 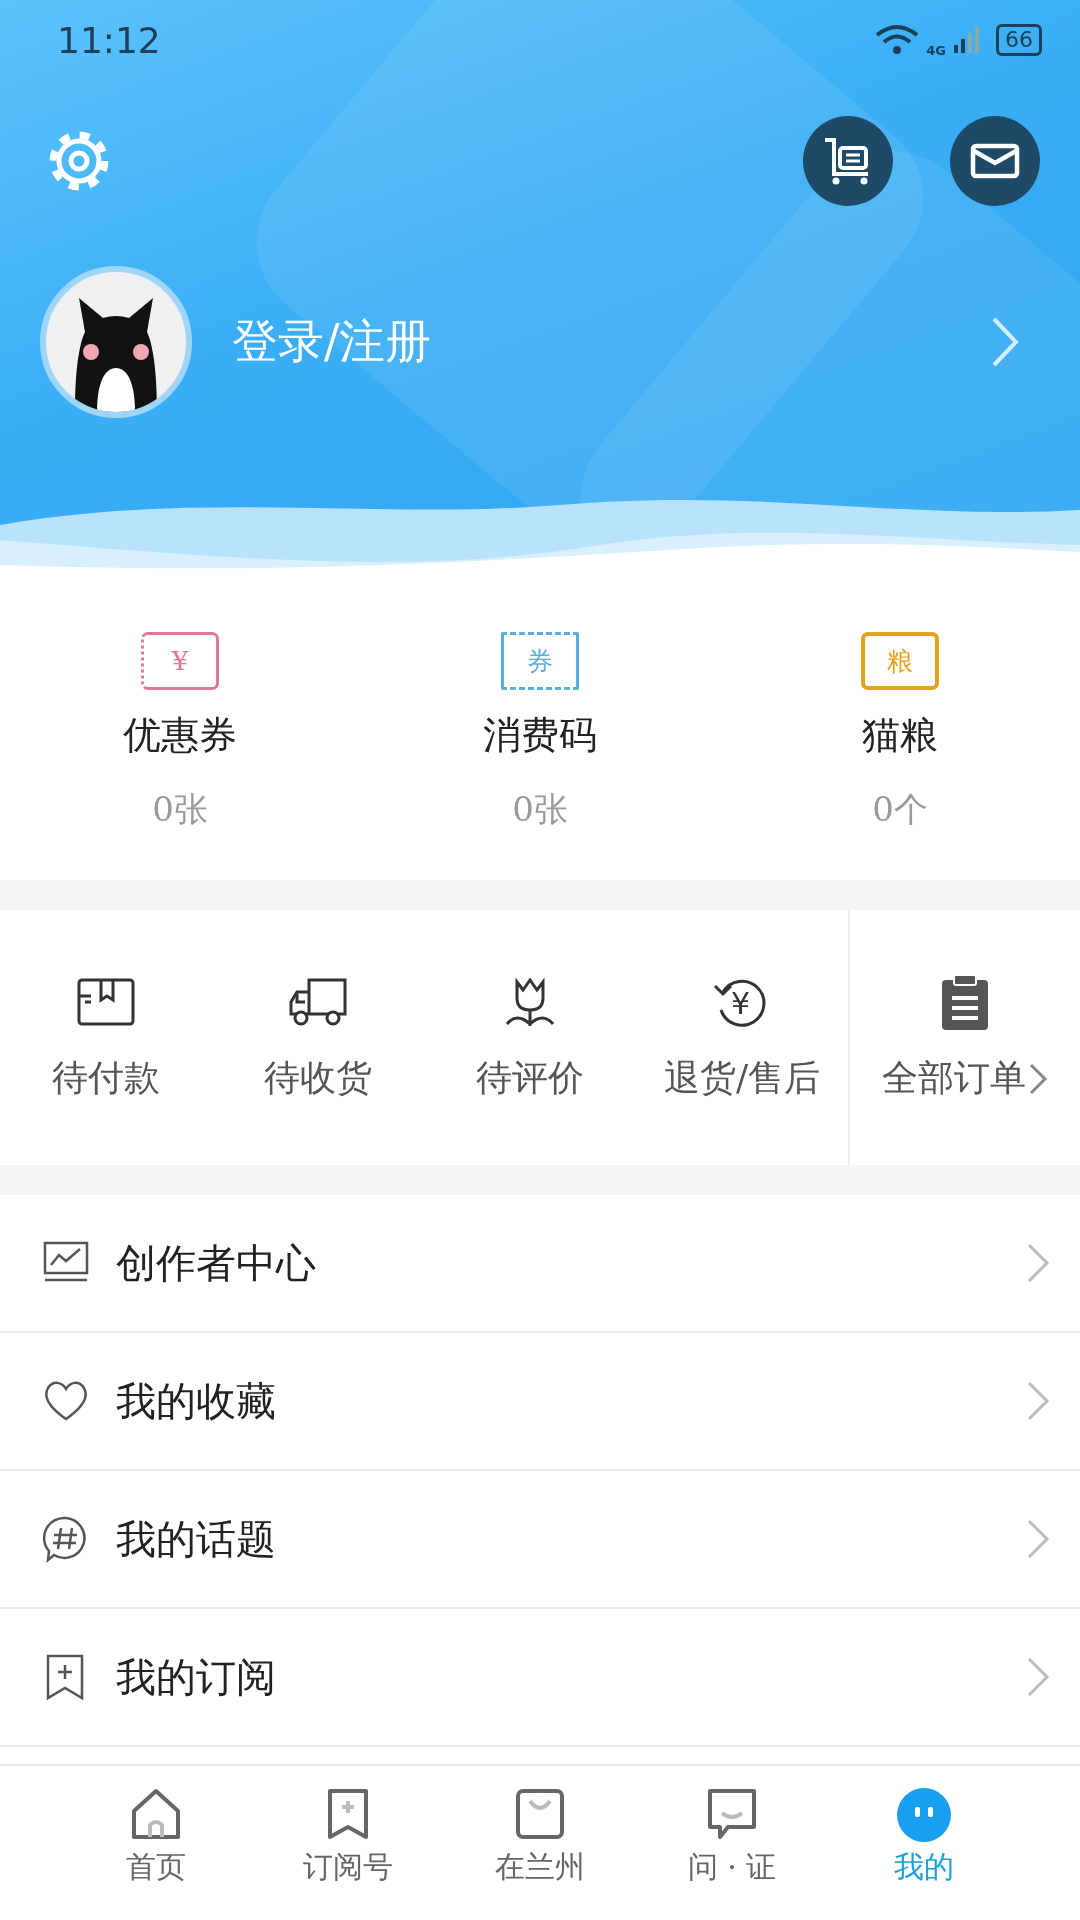 What do you see at coordinates (106, 1078) in the screenshot?
I see `order-status-label: 待付款` at bounding box center [106, 1078].